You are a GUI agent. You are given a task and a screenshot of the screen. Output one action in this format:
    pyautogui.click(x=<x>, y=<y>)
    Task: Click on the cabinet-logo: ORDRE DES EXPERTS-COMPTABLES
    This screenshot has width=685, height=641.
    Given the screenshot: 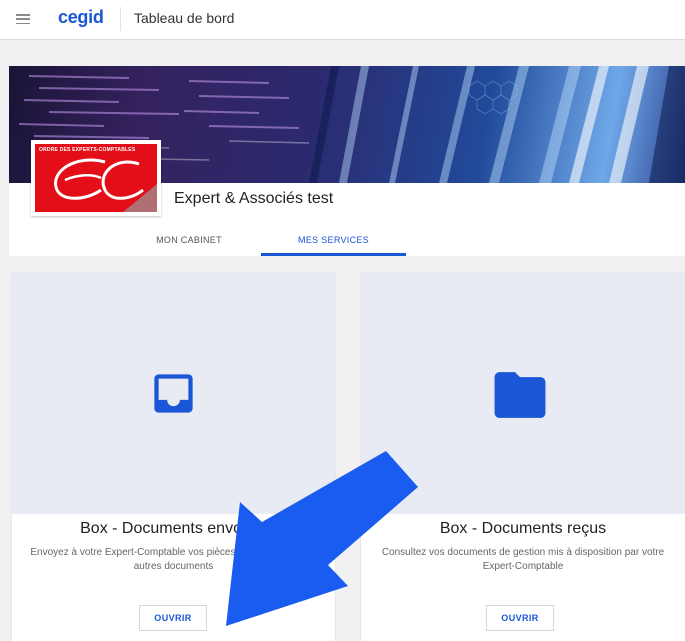 What is the action you would take?
    pyautogui.click(x=96, y=178)
    